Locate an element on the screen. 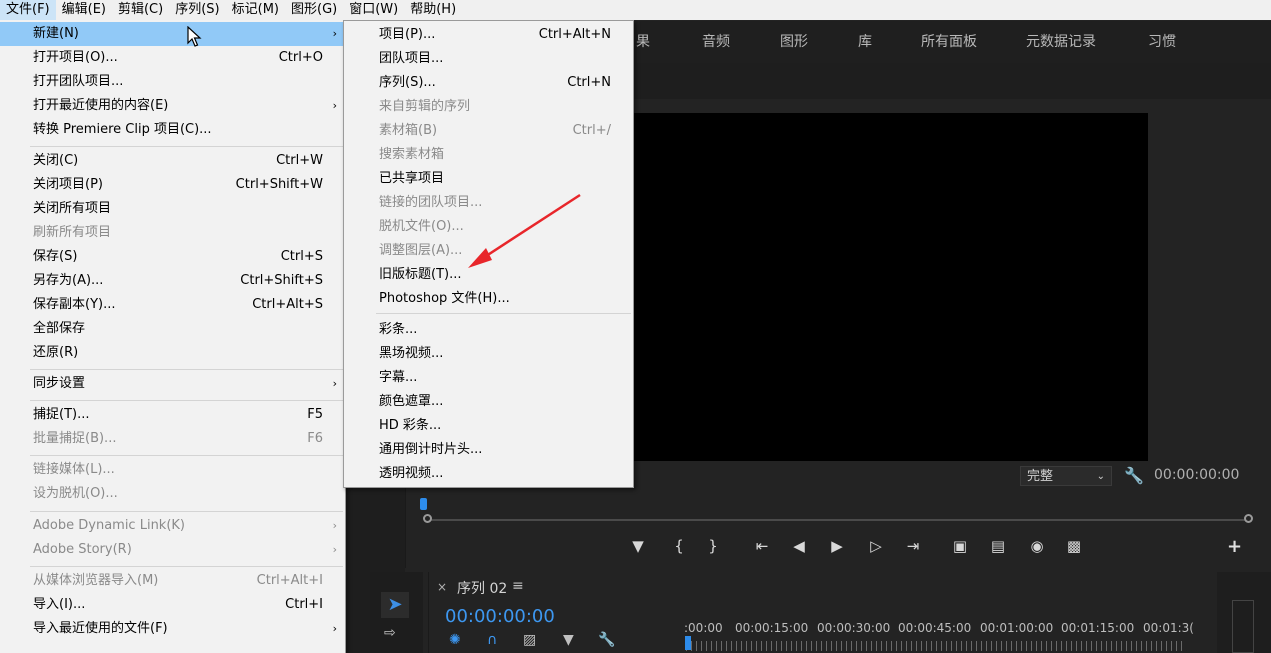 The image size is (1271, 653). workspace-tab-all-panels: 所有面板 is located at coordinates (949, 42).